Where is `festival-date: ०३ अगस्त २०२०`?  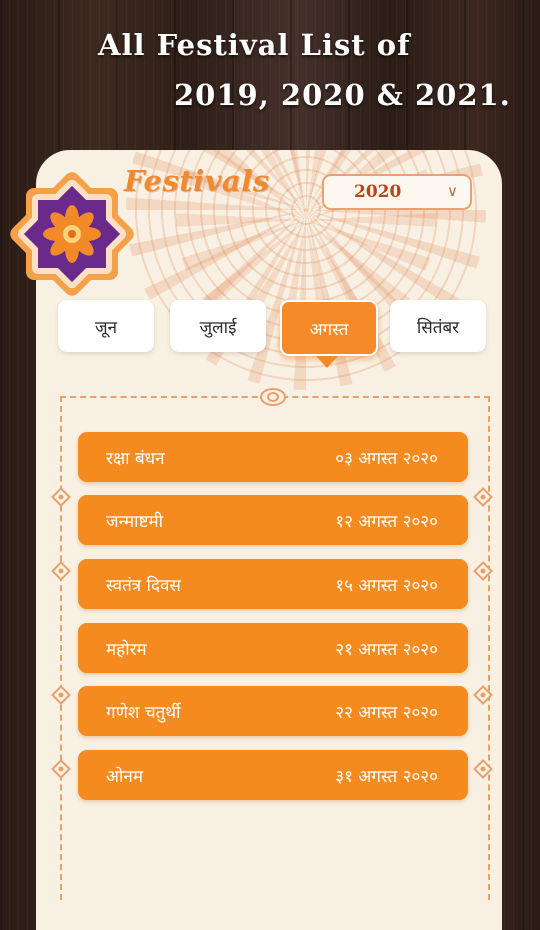
festival-date: ०३ अगस्त २०२० is located at coordinates (386, 459).